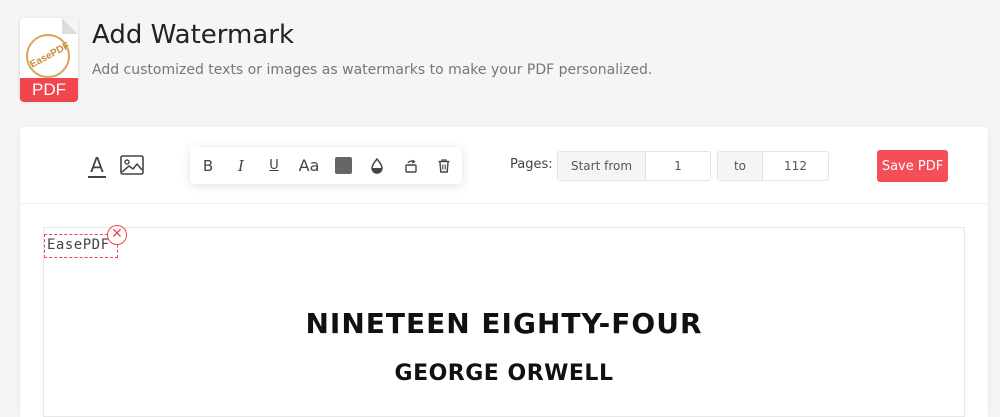 The width and height of the screenshot is (1000, 417). I want to click on watermark-text: EasePDF, so click(78, 245).